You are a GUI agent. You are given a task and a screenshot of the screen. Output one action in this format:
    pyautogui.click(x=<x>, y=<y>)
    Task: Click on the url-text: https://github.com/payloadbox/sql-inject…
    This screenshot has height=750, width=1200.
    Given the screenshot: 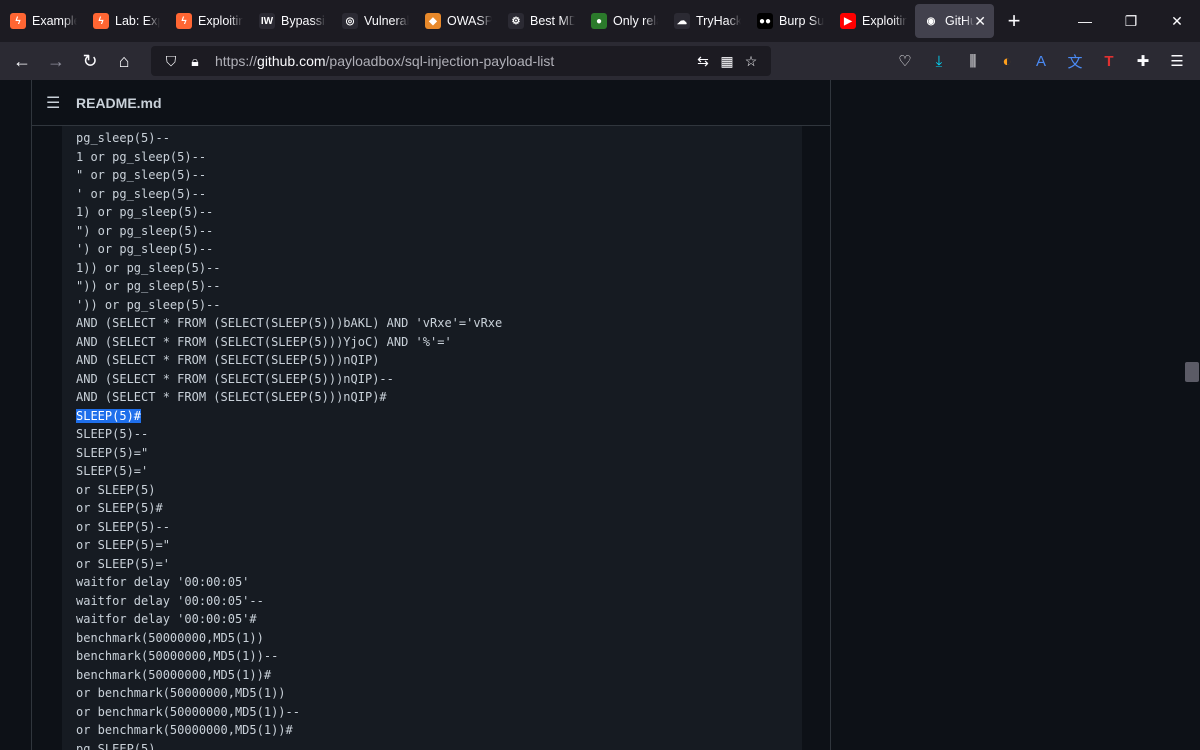 What is the action you would take?
    pyautogui.click(x=453, y=61)
    